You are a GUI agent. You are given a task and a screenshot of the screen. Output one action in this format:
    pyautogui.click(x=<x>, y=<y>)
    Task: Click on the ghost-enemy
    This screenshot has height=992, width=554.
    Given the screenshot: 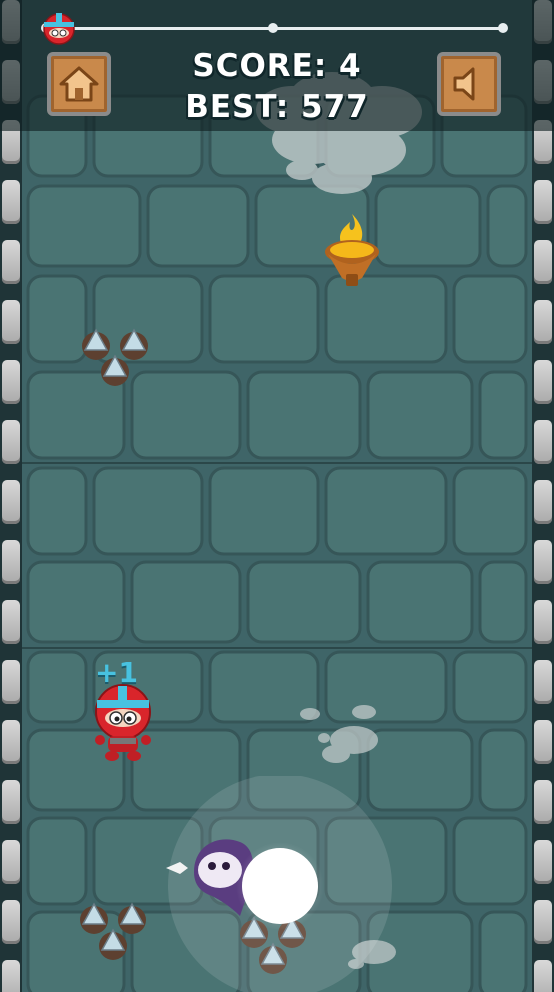 What is the action you would take?
    pyautogui.click(x=279, y=884)
    